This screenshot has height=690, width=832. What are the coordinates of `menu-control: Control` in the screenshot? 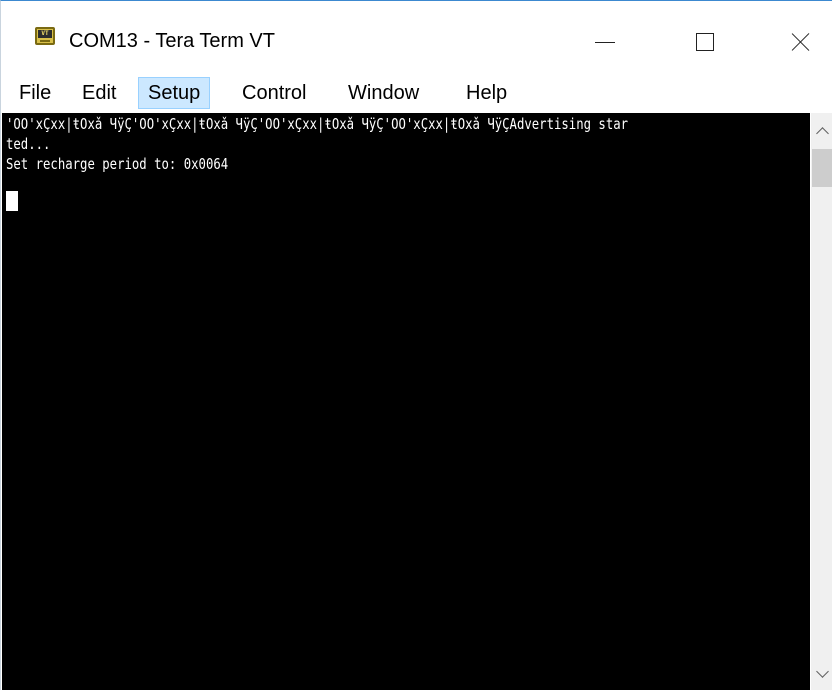 It's located at (274, 93).